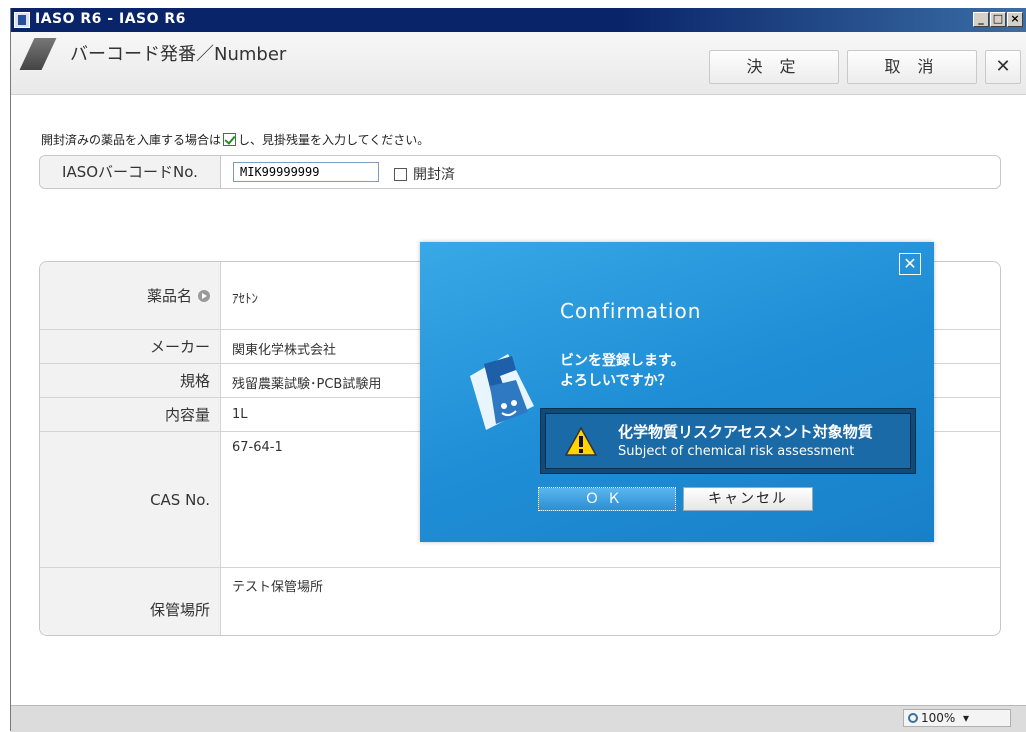 The image size is (1026, 732). I want to click on checkmark-icon, so click(230, 139).